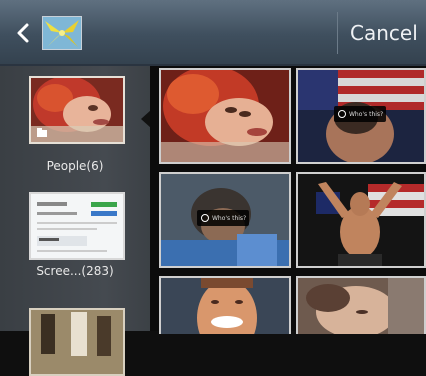 The image size is (426, 376). I want to click on album-other, so click(75, 341).